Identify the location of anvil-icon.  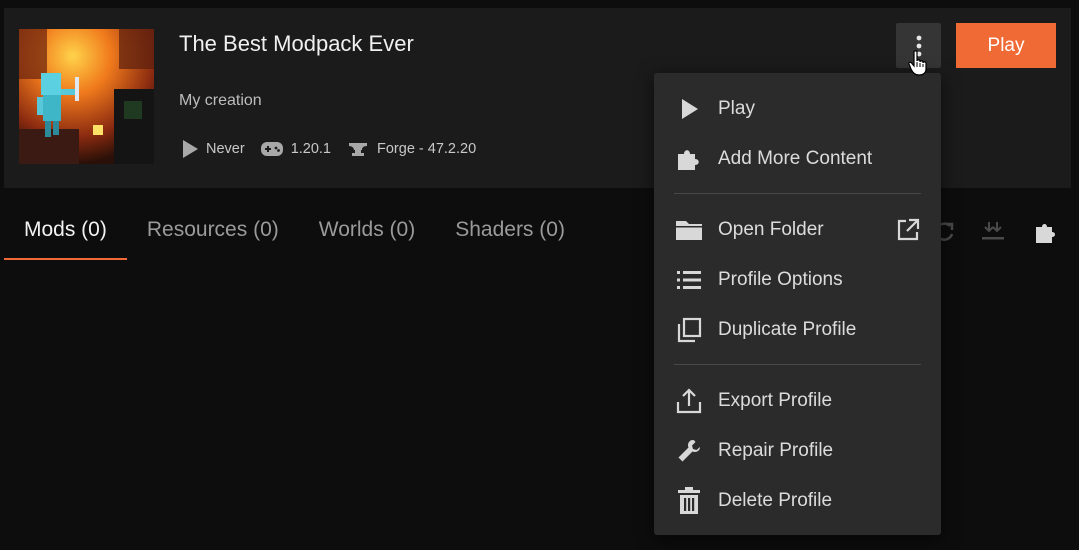
(358, 149).